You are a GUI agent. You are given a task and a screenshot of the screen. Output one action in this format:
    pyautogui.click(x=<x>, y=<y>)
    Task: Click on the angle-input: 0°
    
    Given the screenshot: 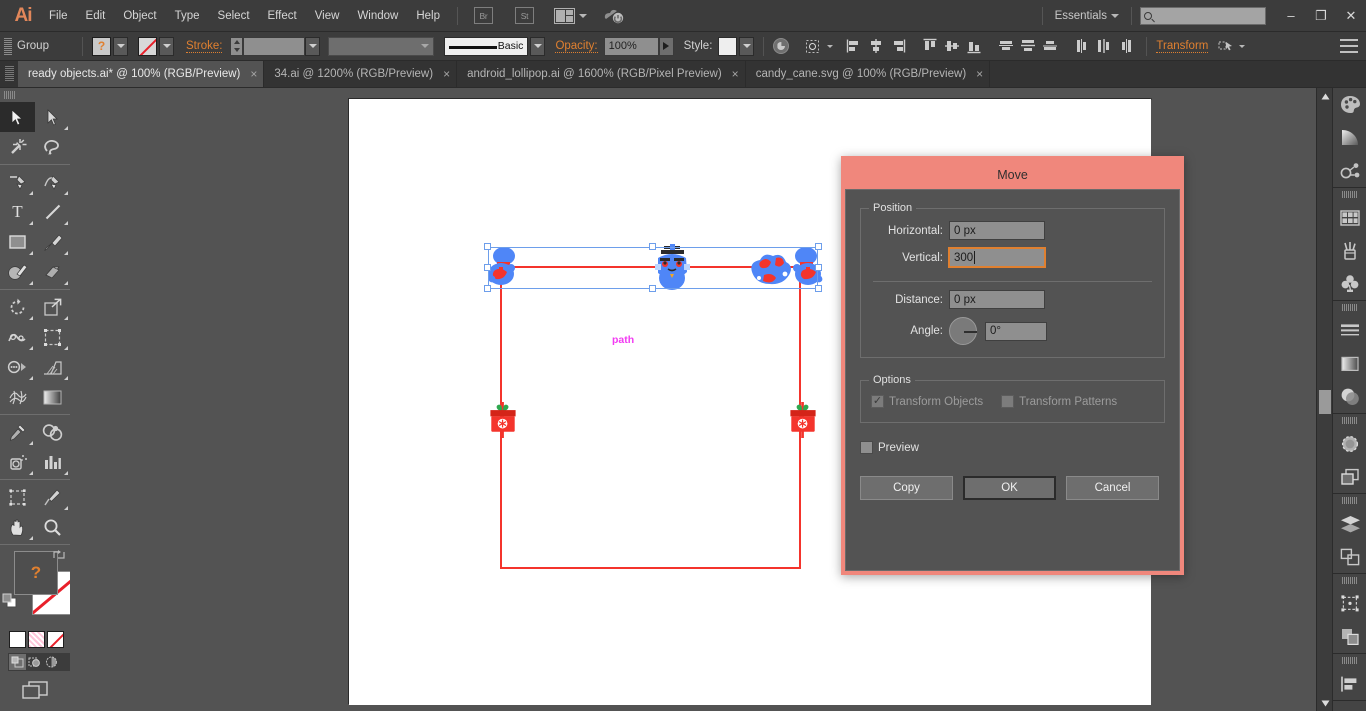 What is the action you would take?
    pyautogui.click(x=1016, y=331)
    